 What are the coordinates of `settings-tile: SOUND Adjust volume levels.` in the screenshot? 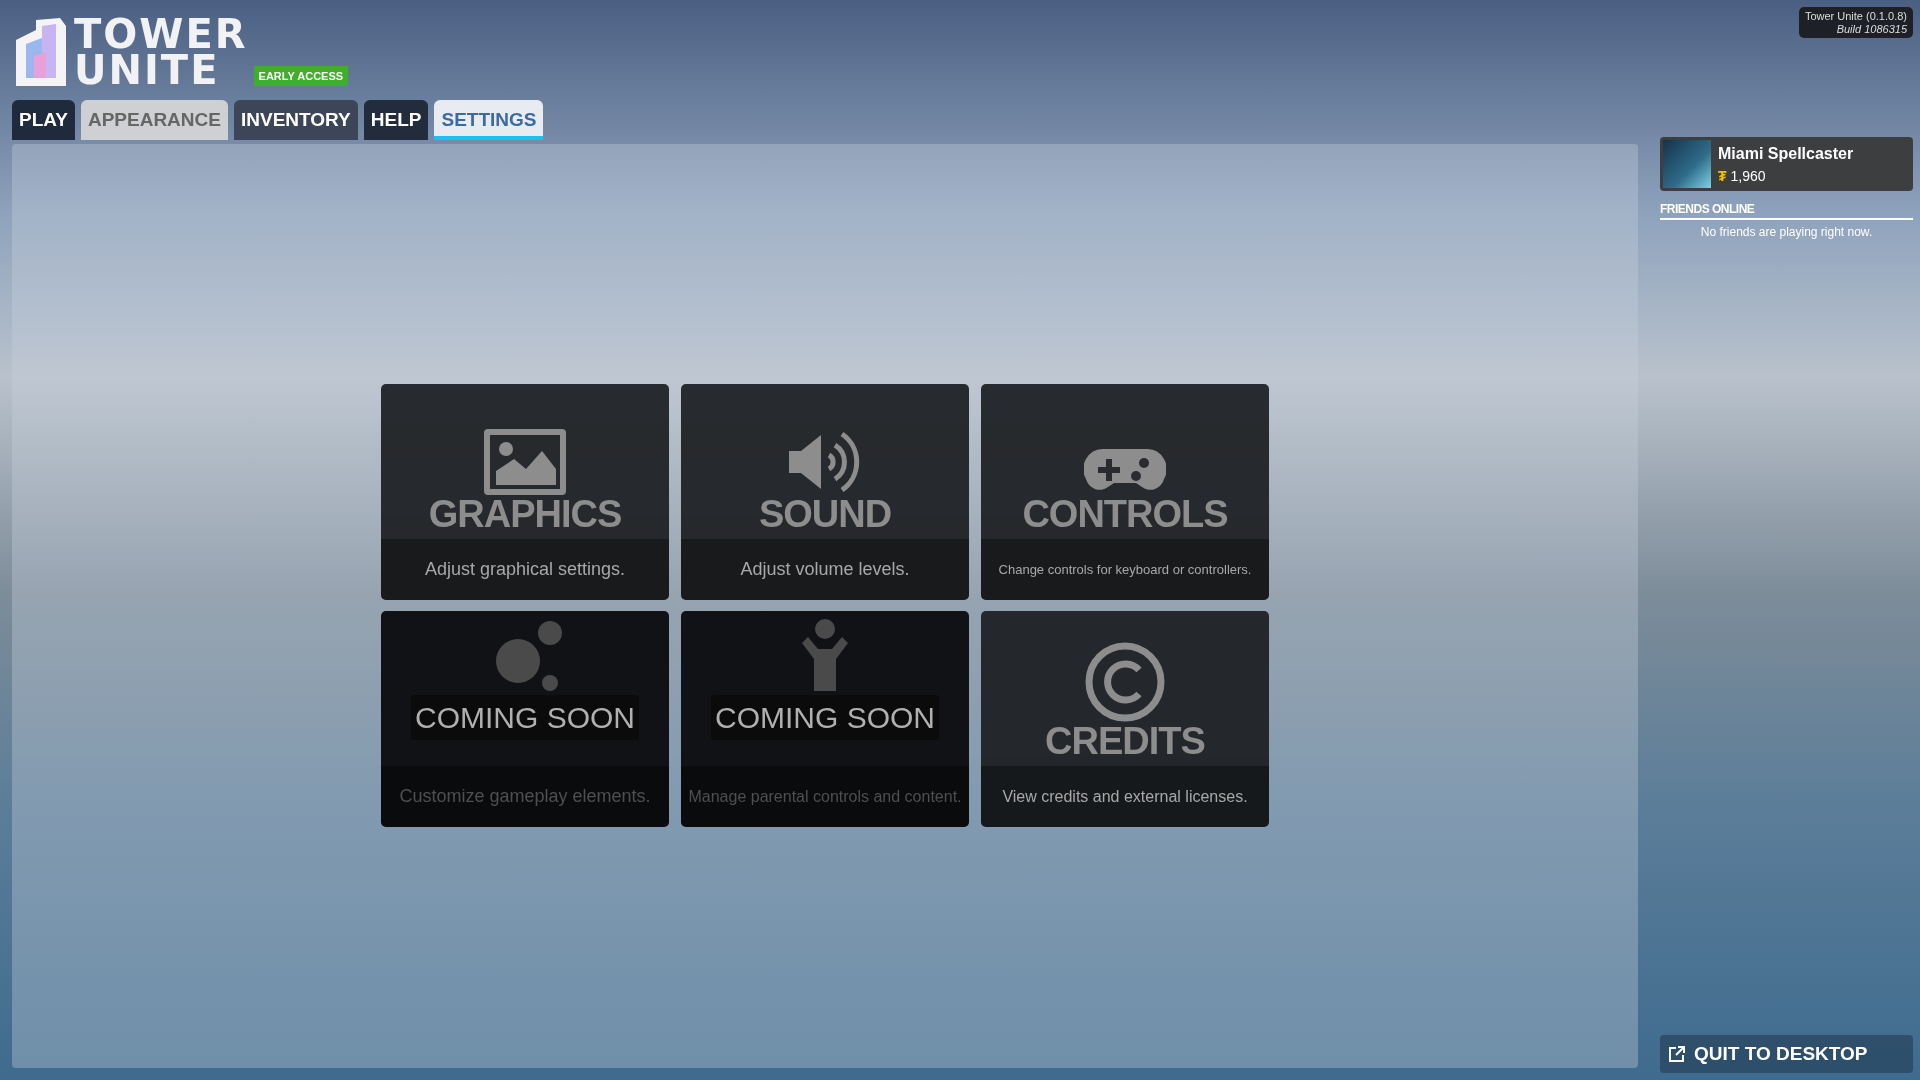 It's located at (825, 492).